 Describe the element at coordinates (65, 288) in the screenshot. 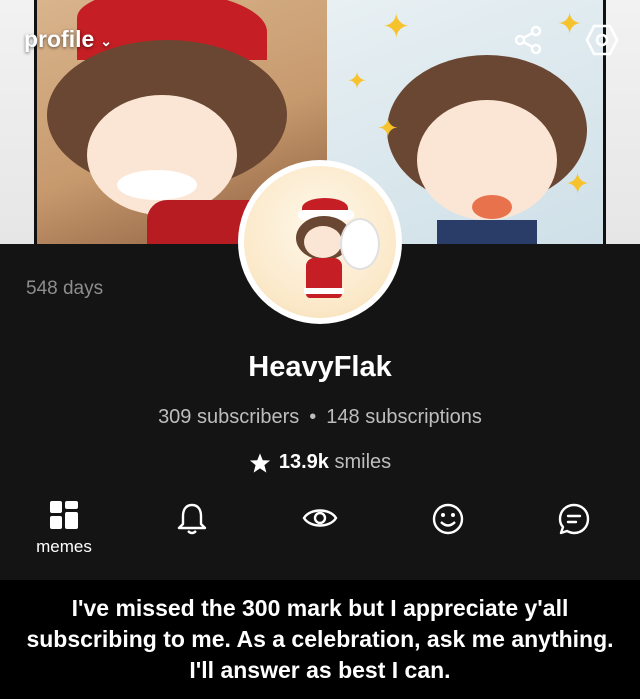

I see `account-age: 548 days` at that location.